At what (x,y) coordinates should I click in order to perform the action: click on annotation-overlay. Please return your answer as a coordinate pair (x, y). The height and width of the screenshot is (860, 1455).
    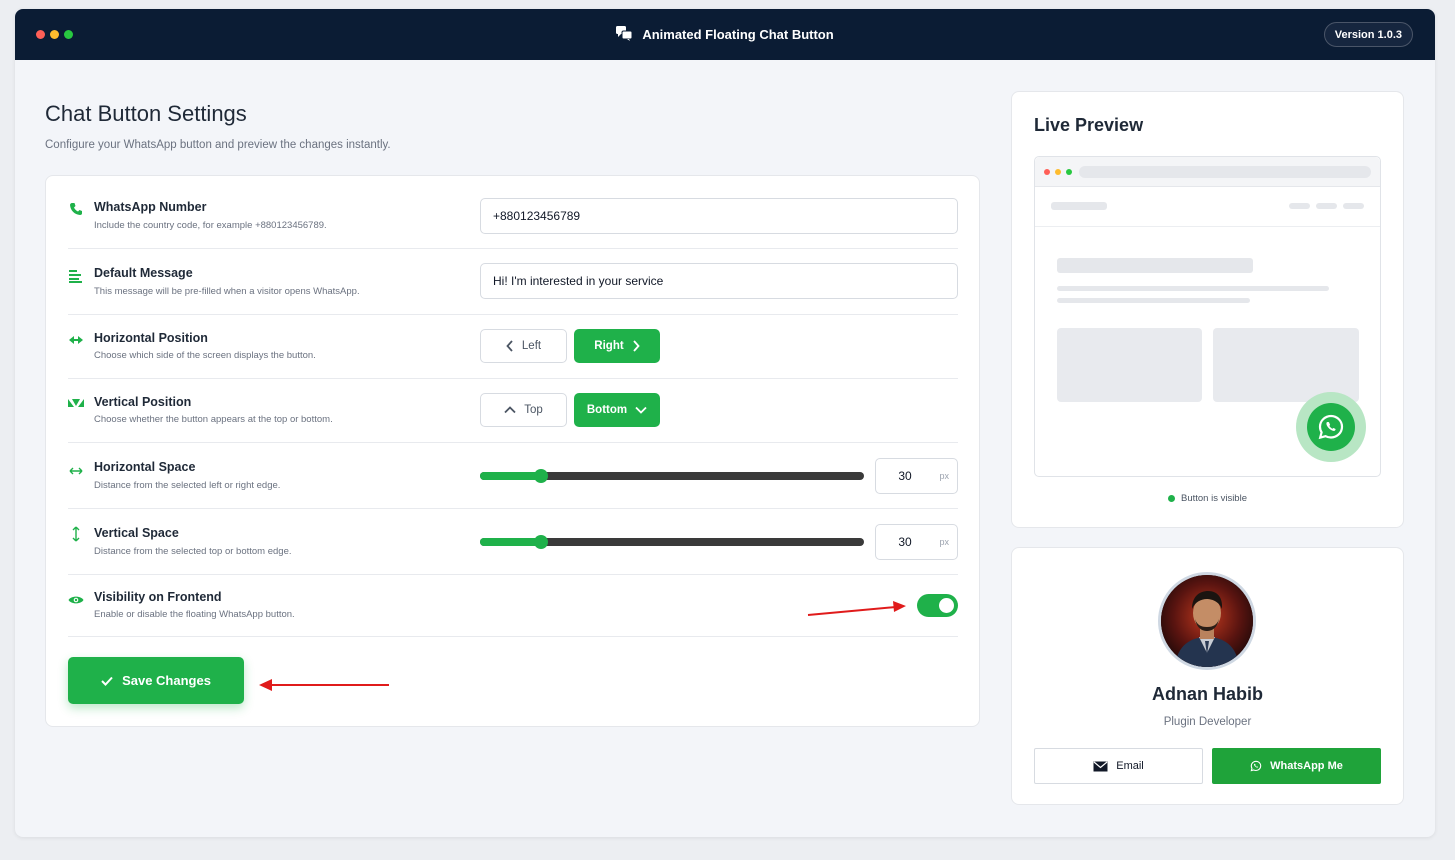
    Looking at the image, I should click on (582, 646).